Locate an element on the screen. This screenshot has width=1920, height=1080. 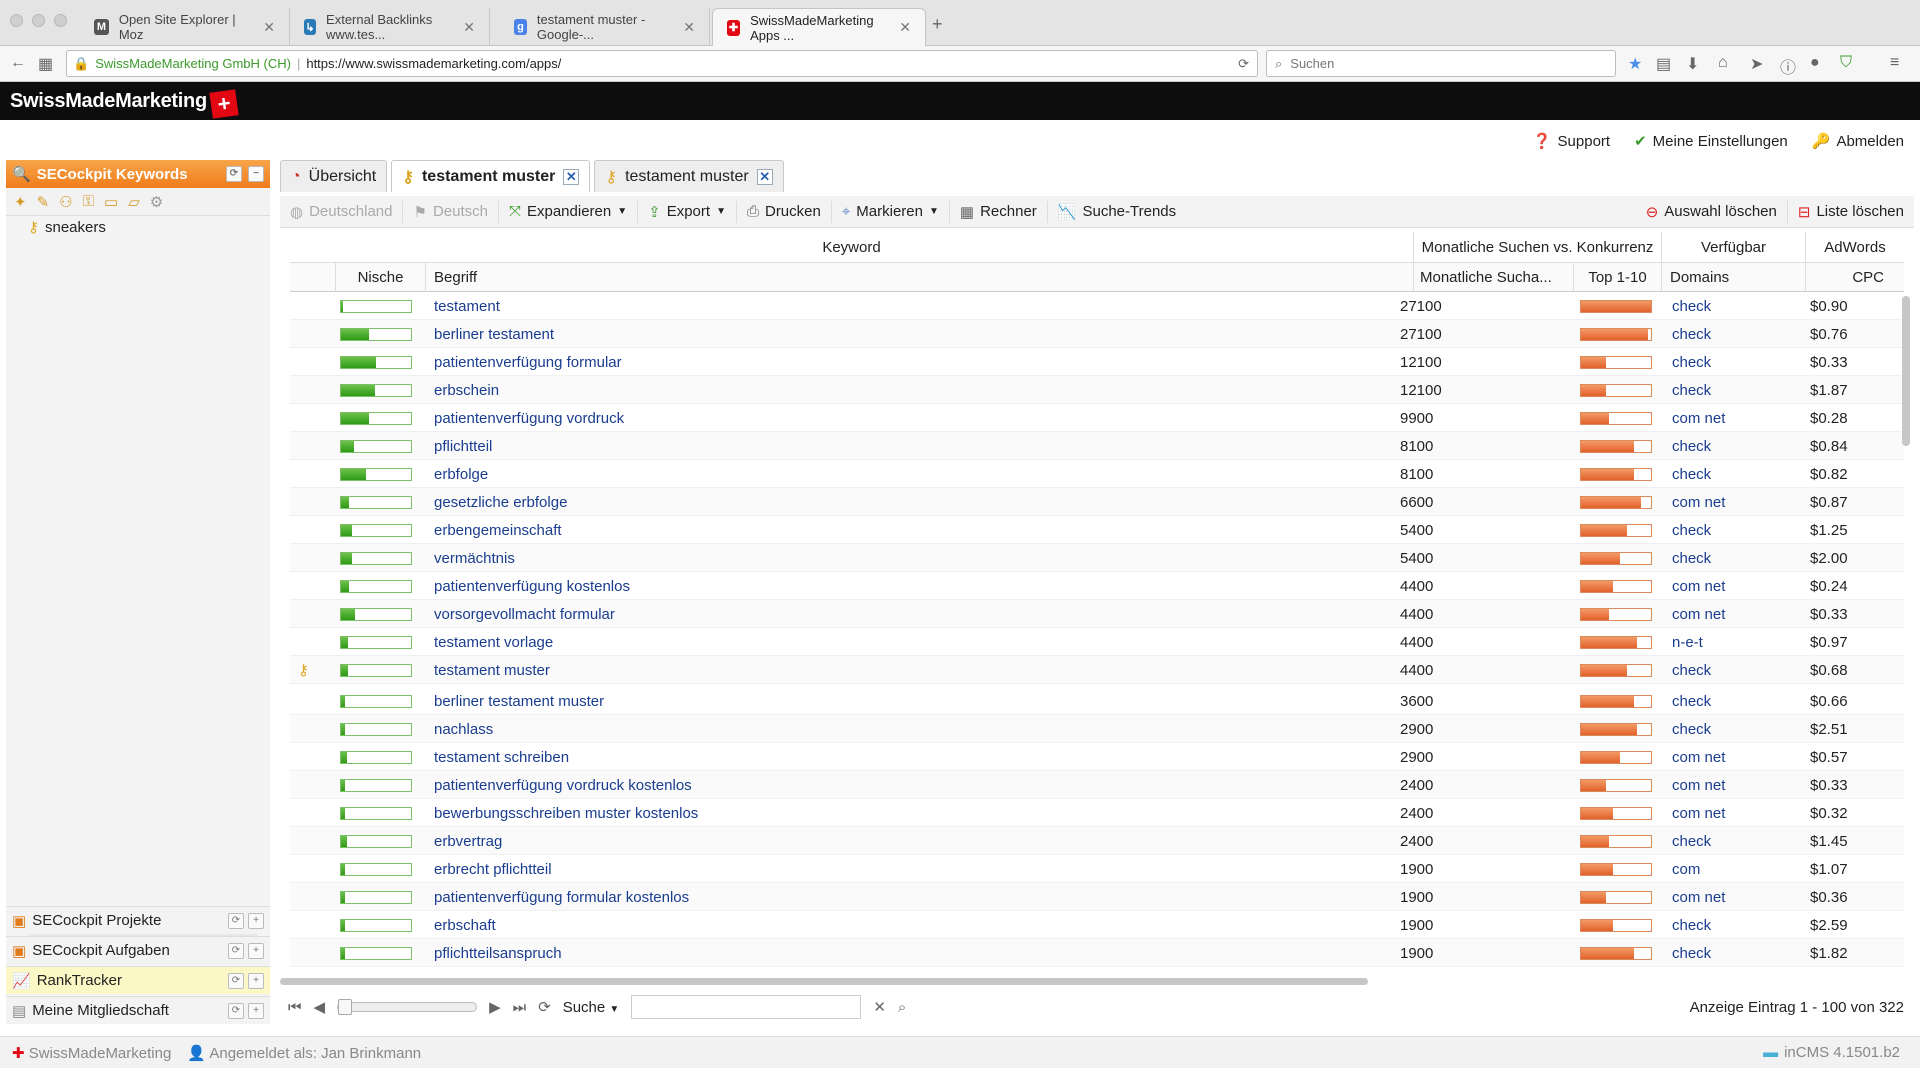
window-minimize-button is located at coordinates (38, 20).